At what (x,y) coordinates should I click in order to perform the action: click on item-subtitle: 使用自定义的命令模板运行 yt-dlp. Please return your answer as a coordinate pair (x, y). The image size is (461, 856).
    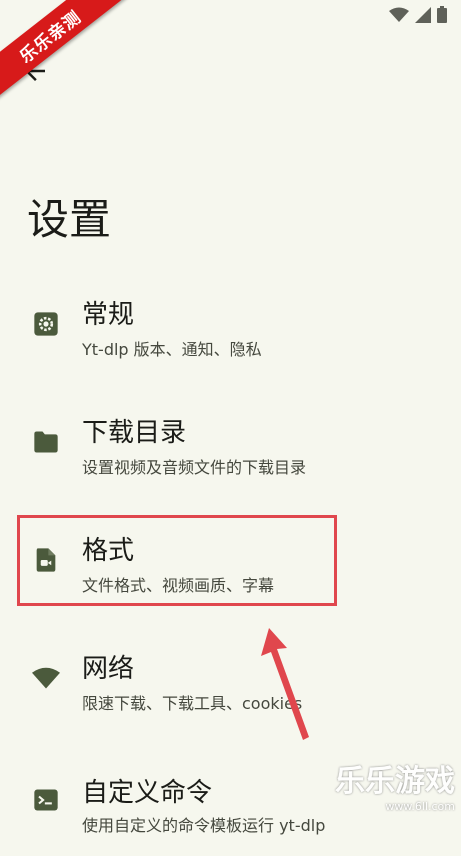
    Looking at the image, I should click on (204, 825).